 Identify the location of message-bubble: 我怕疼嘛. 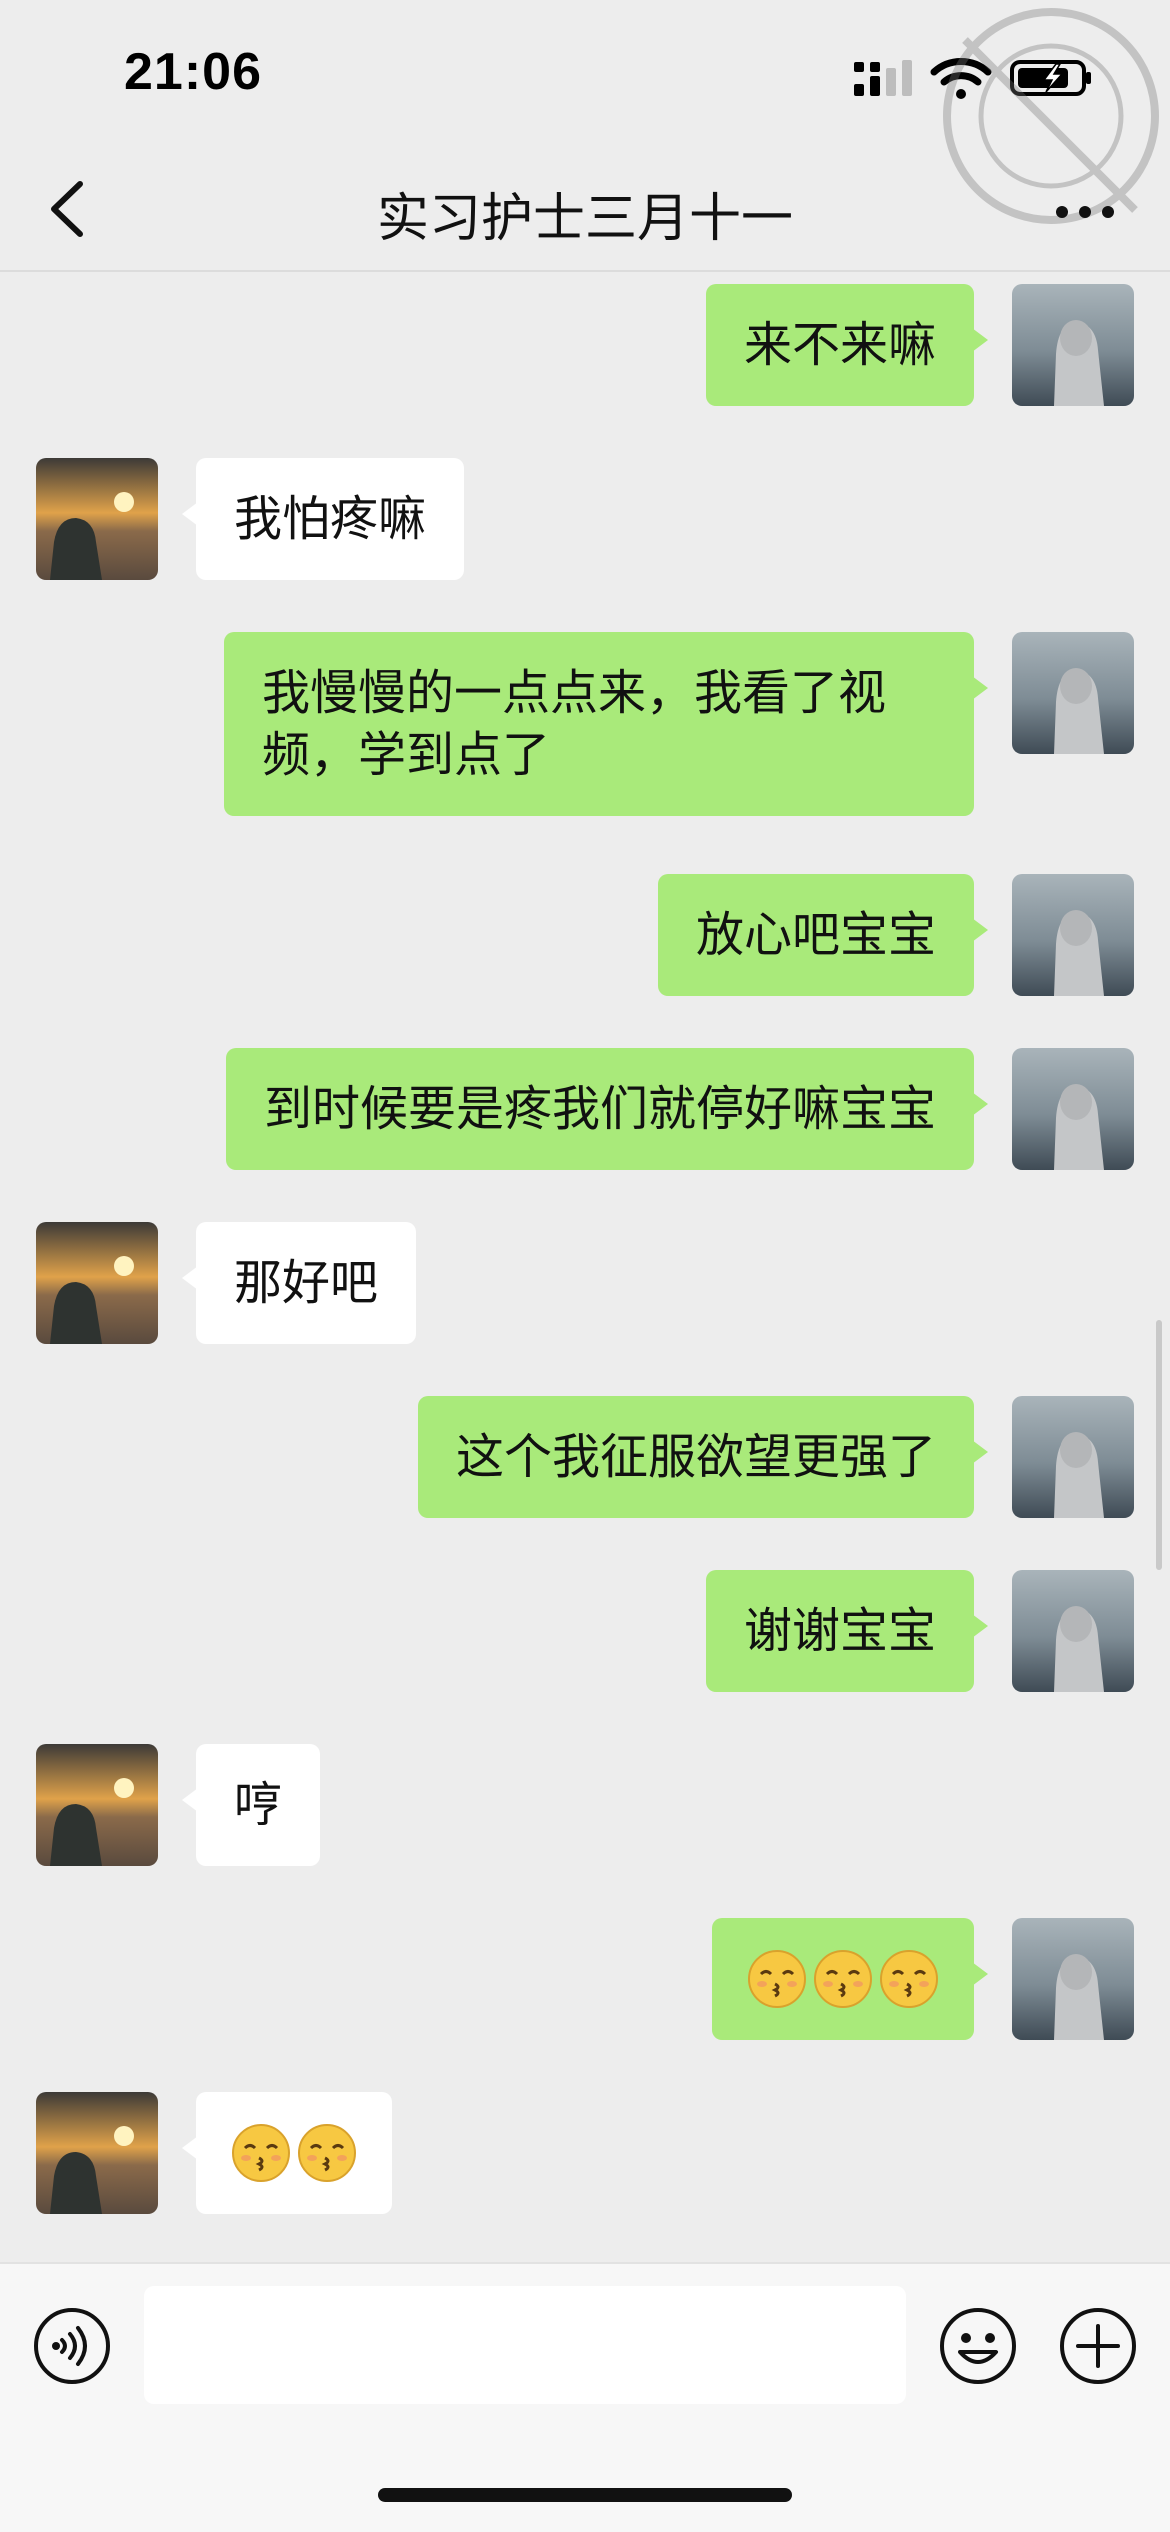
(323, 519).